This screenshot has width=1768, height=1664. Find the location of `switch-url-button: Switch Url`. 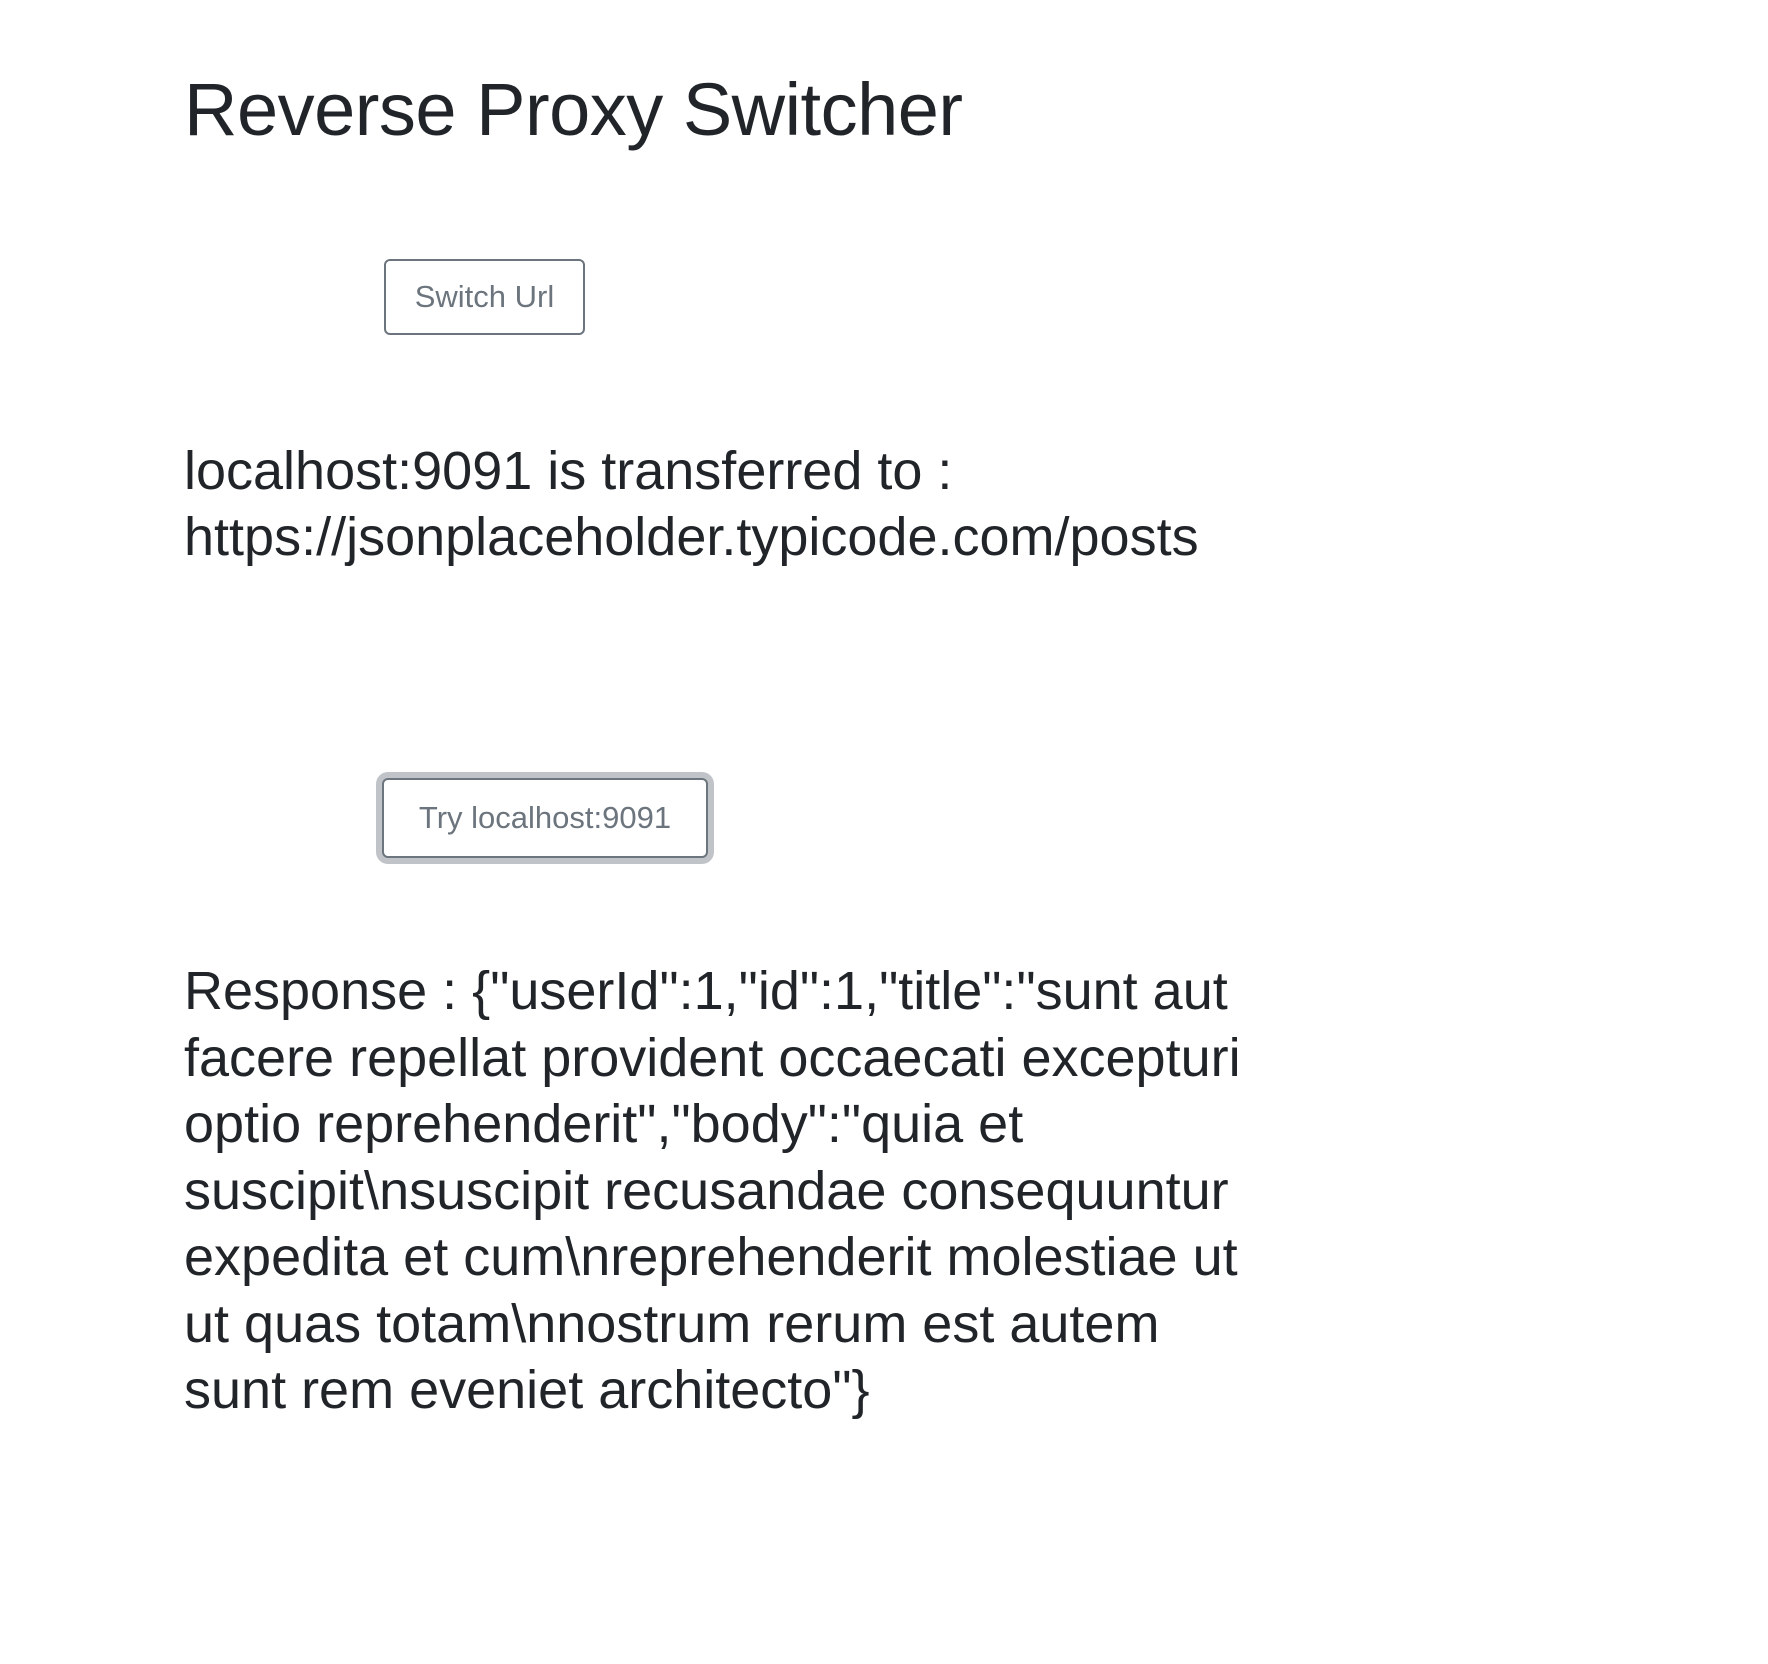

switch-url-button: Switch Url is located at coordinates (484, 297).